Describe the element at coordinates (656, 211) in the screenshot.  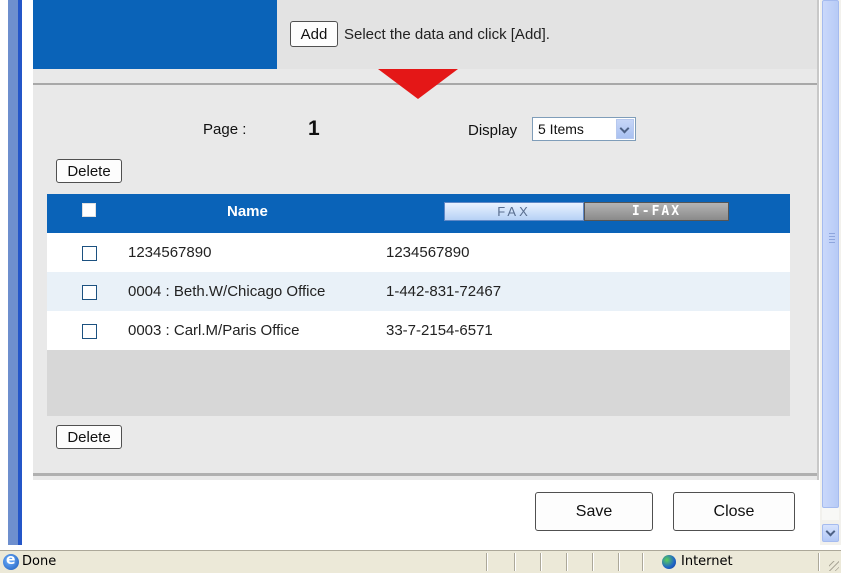
I see `tab-i-fax: I-FAX` at that location.